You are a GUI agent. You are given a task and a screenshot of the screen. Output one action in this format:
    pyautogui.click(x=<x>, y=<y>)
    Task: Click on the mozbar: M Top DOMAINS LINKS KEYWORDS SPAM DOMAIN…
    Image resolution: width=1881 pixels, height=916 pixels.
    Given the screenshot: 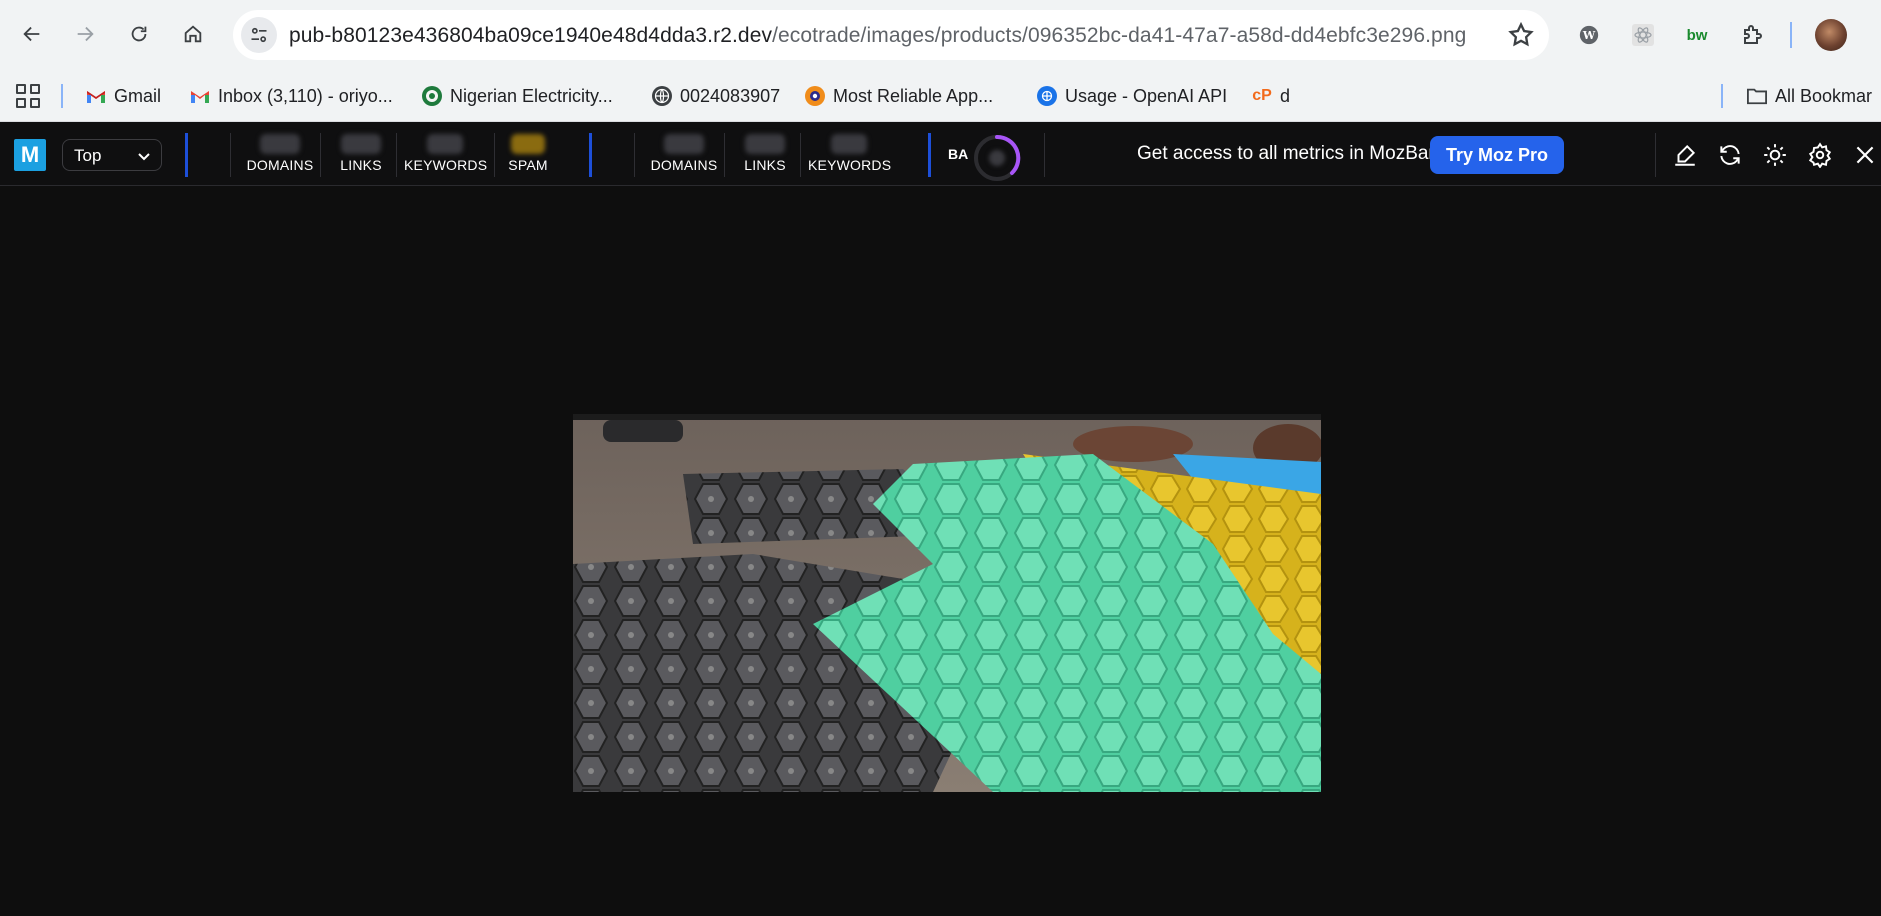 What is the action you would take?
    pyautogui.click(x=940, y=154)
    